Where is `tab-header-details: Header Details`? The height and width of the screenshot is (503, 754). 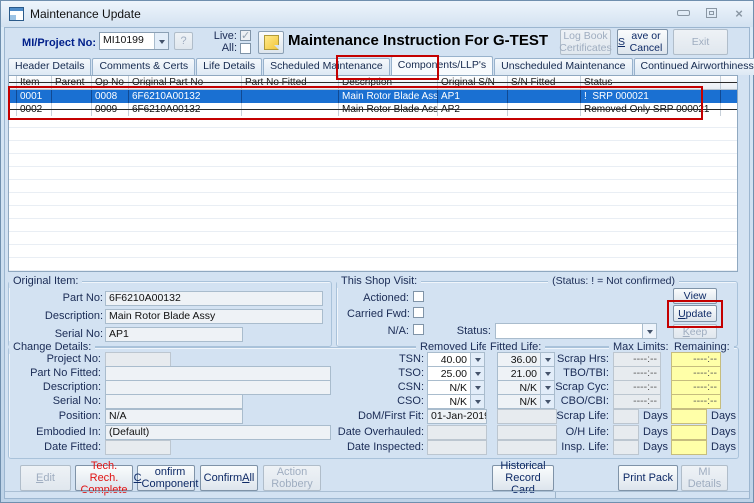
tab-header-details: Header Details is located at coordinates (50, 66).